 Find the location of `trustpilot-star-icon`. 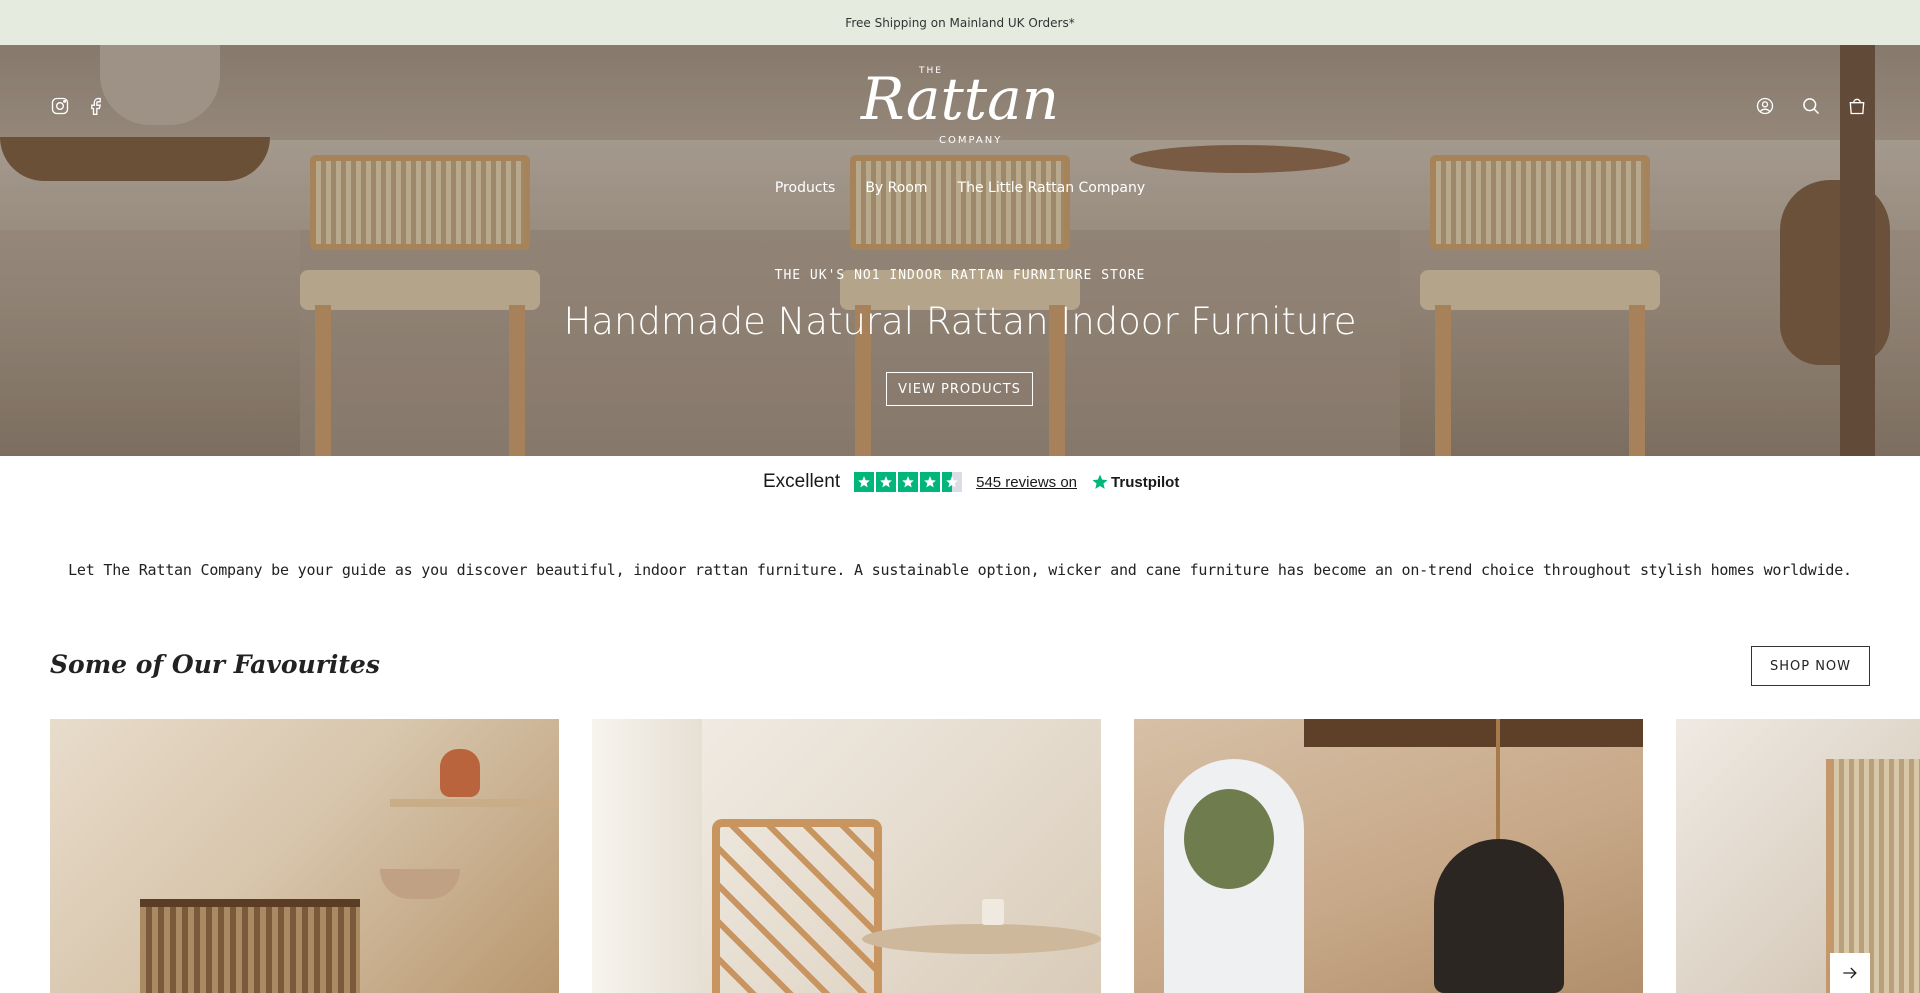

trustpilot-star-icon is located at coordinates (1100, 481).